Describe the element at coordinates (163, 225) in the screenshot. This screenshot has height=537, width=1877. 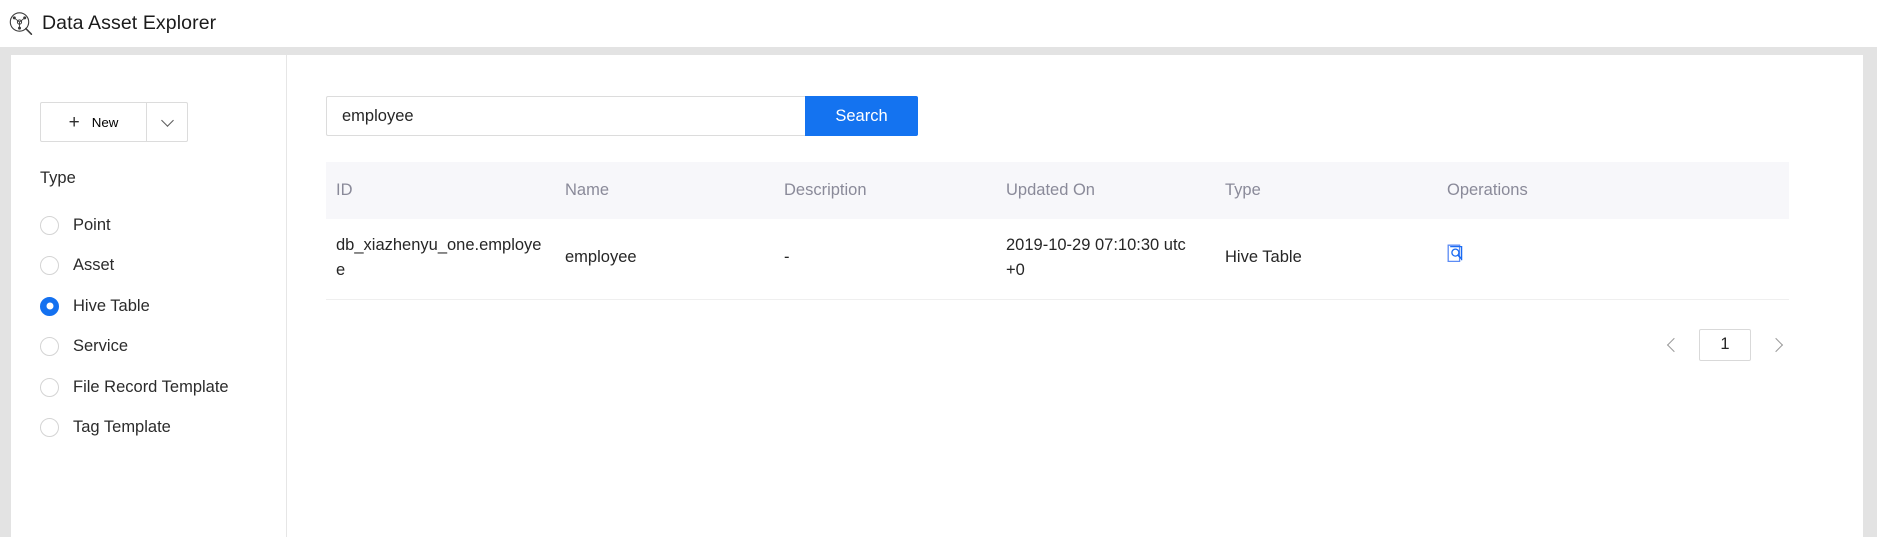
I see `radio-option-point: Point` at that location.